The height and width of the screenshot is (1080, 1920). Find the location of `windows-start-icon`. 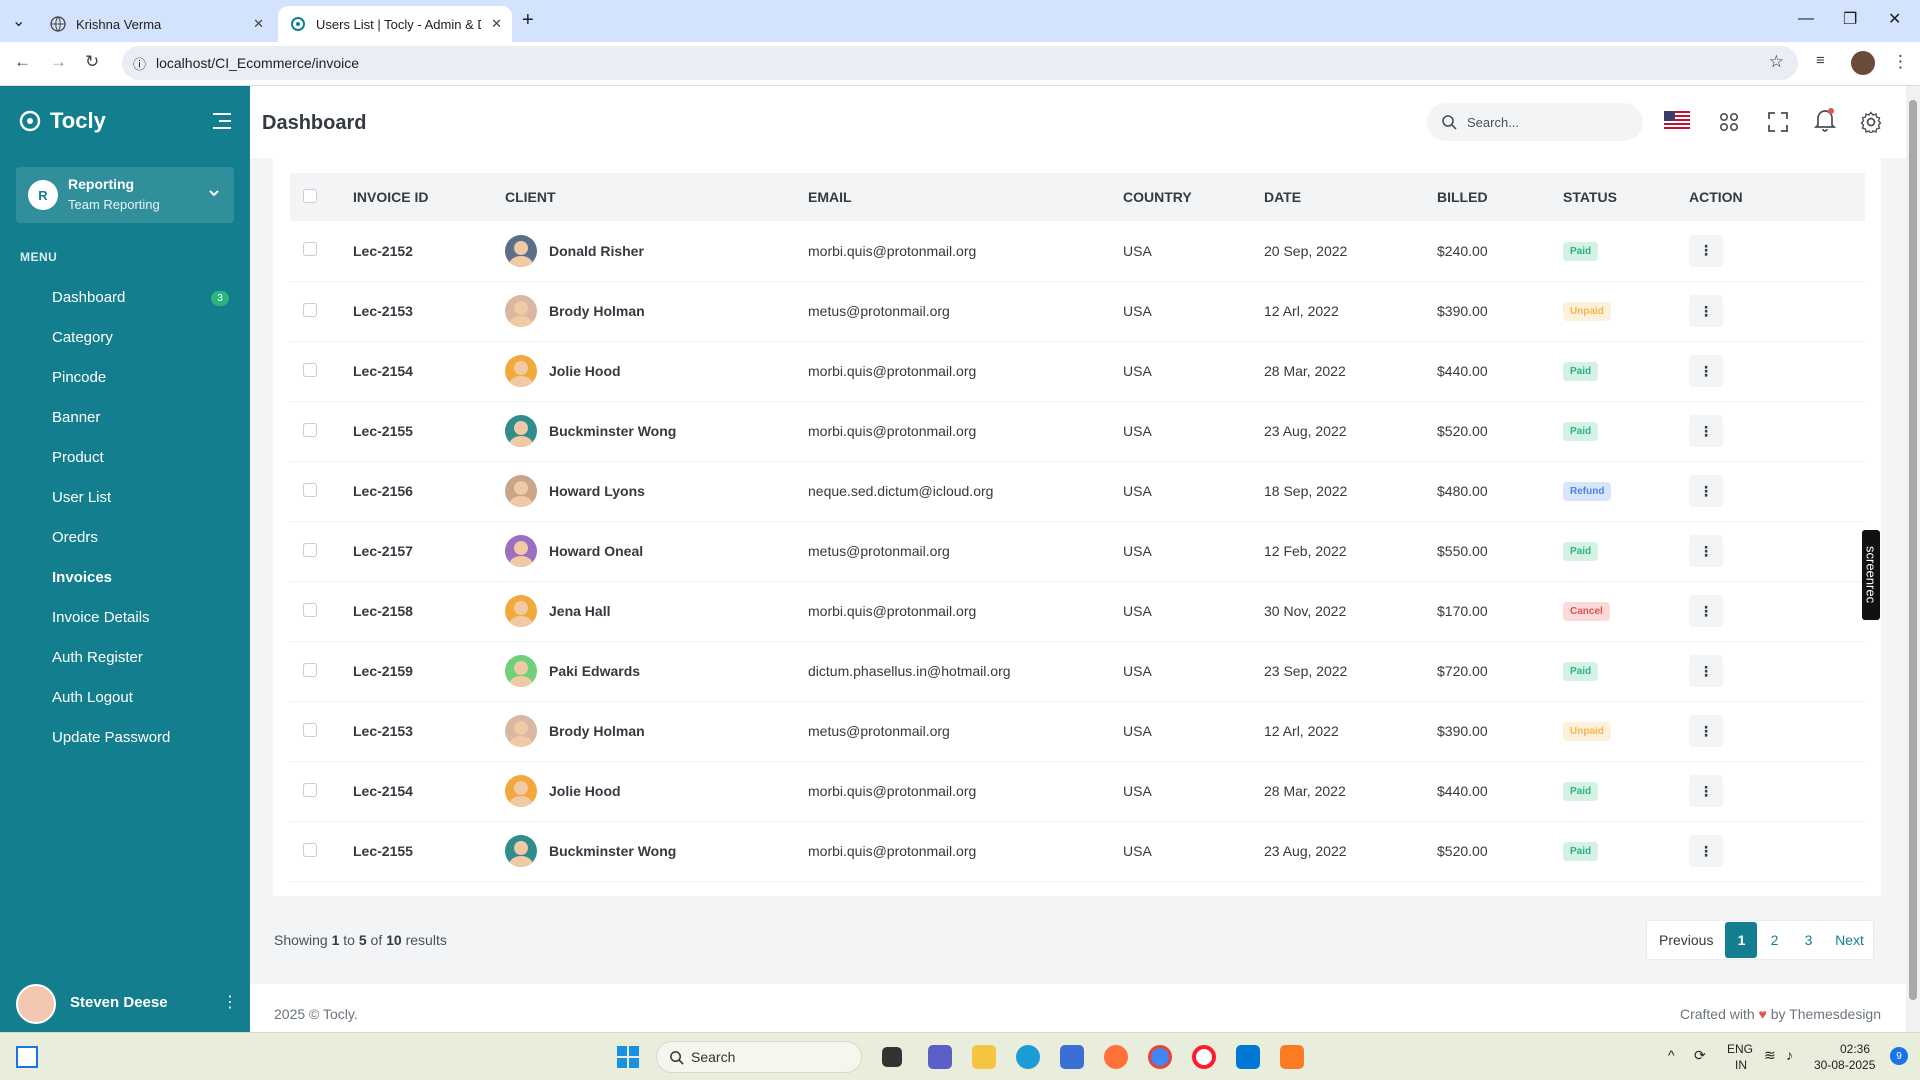

windows-start-icon is located at coordinates (628, 1057).